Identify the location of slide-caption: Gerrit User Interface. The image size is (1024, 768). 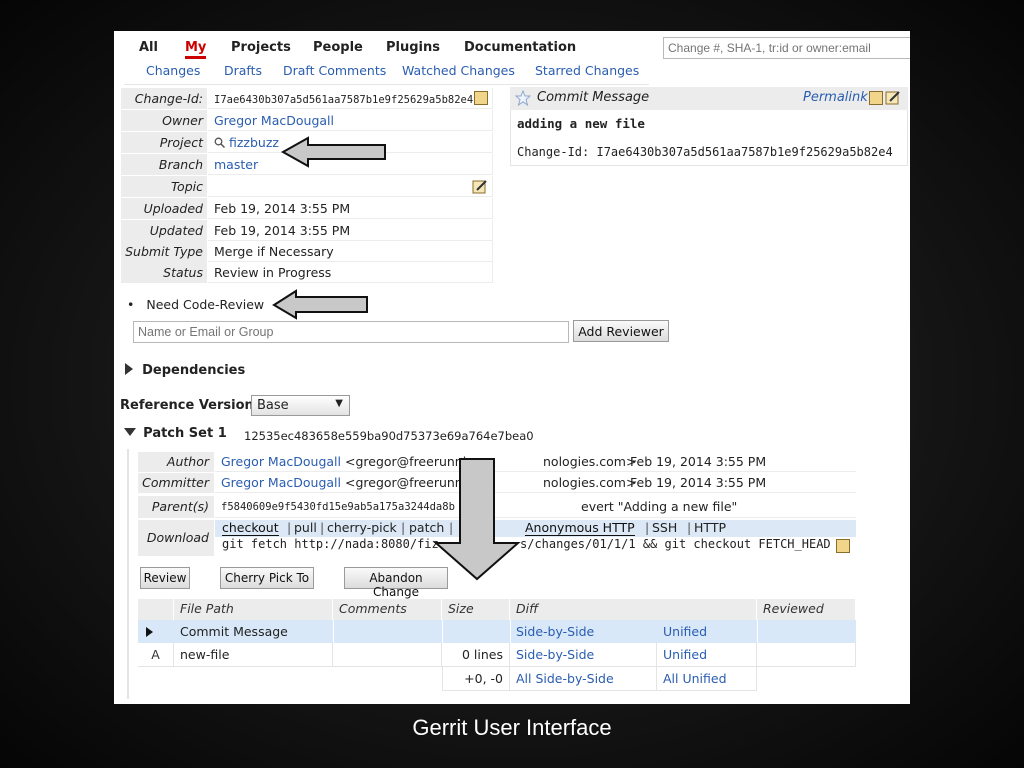
(512, 727).